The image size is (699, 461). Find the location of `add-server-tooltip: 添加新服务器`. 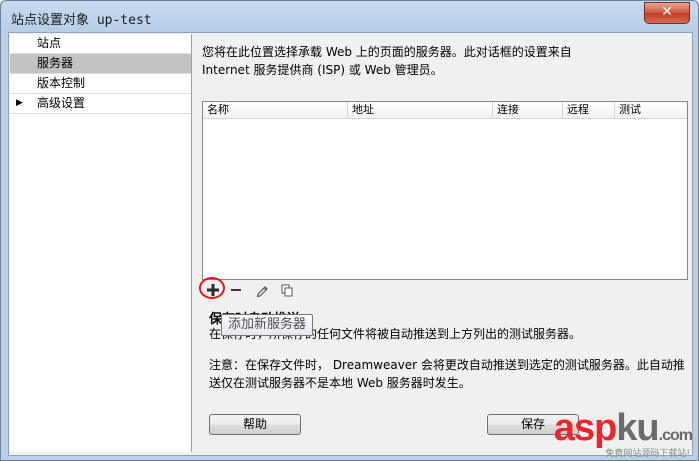

add-server-tooltip: 添加新服务器 is located at coordinates (267, 325).